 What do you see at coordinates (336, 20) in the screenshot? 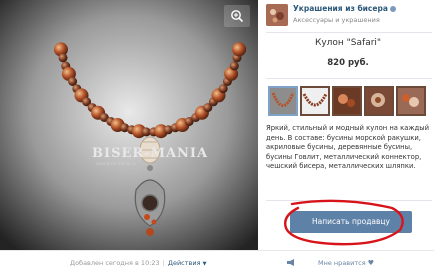
I see `store-subtitle: Аксессуары и украшения` at bounding box center [336, 20].